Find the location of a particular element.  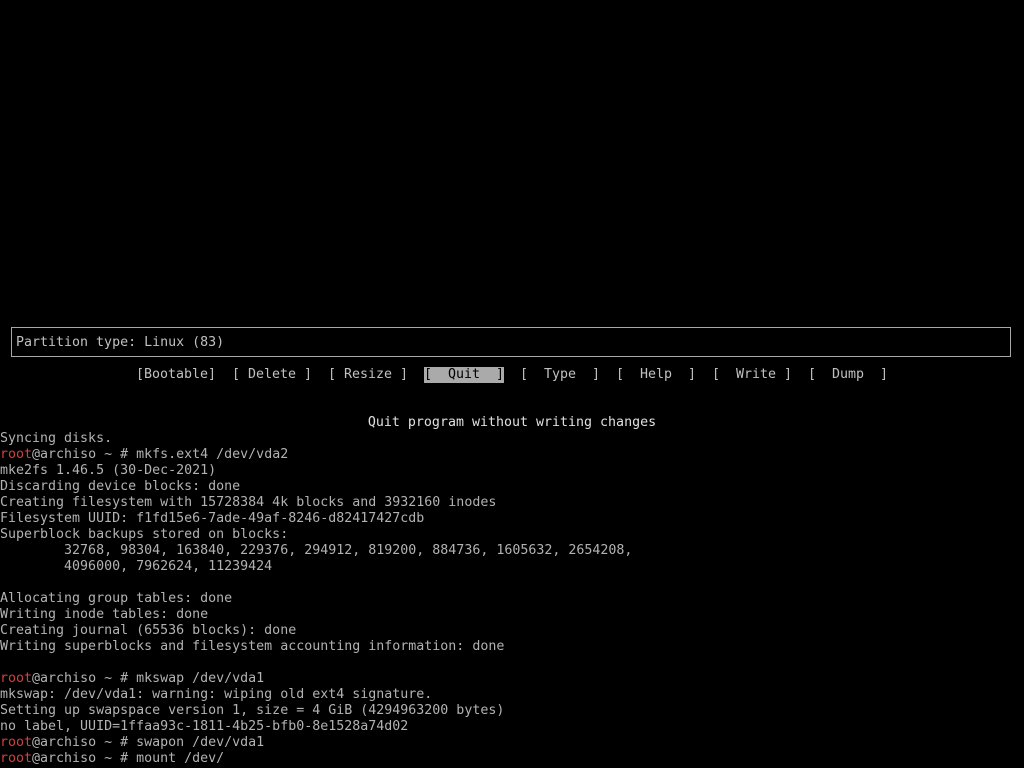

menu-help-button: [ Help ] is located at coordinates (656, 375).